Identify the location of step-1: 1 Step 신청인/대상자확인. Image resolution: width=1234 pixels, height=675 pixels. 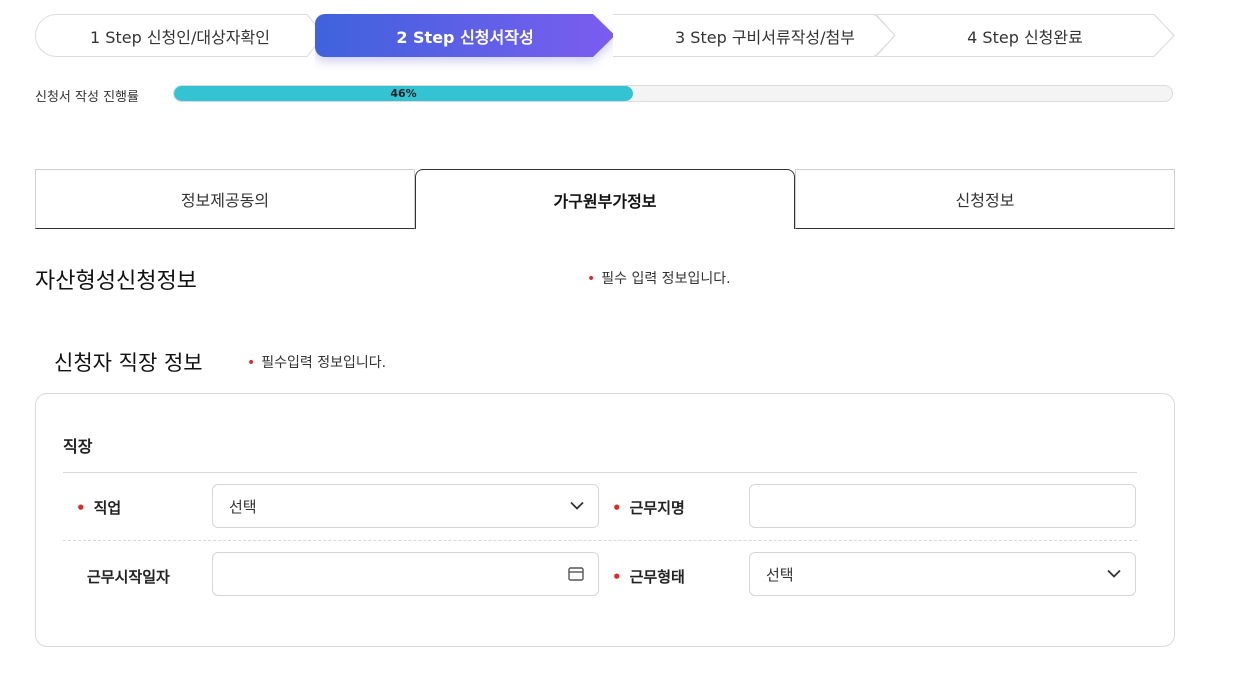
(180, 35).